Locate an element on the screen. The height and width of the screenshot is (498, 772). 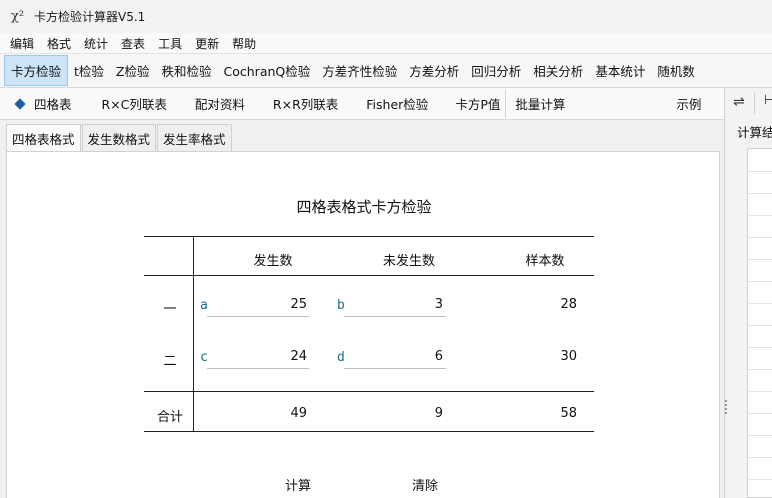
panel-splitter-handle is located at coordinates (726, 409).